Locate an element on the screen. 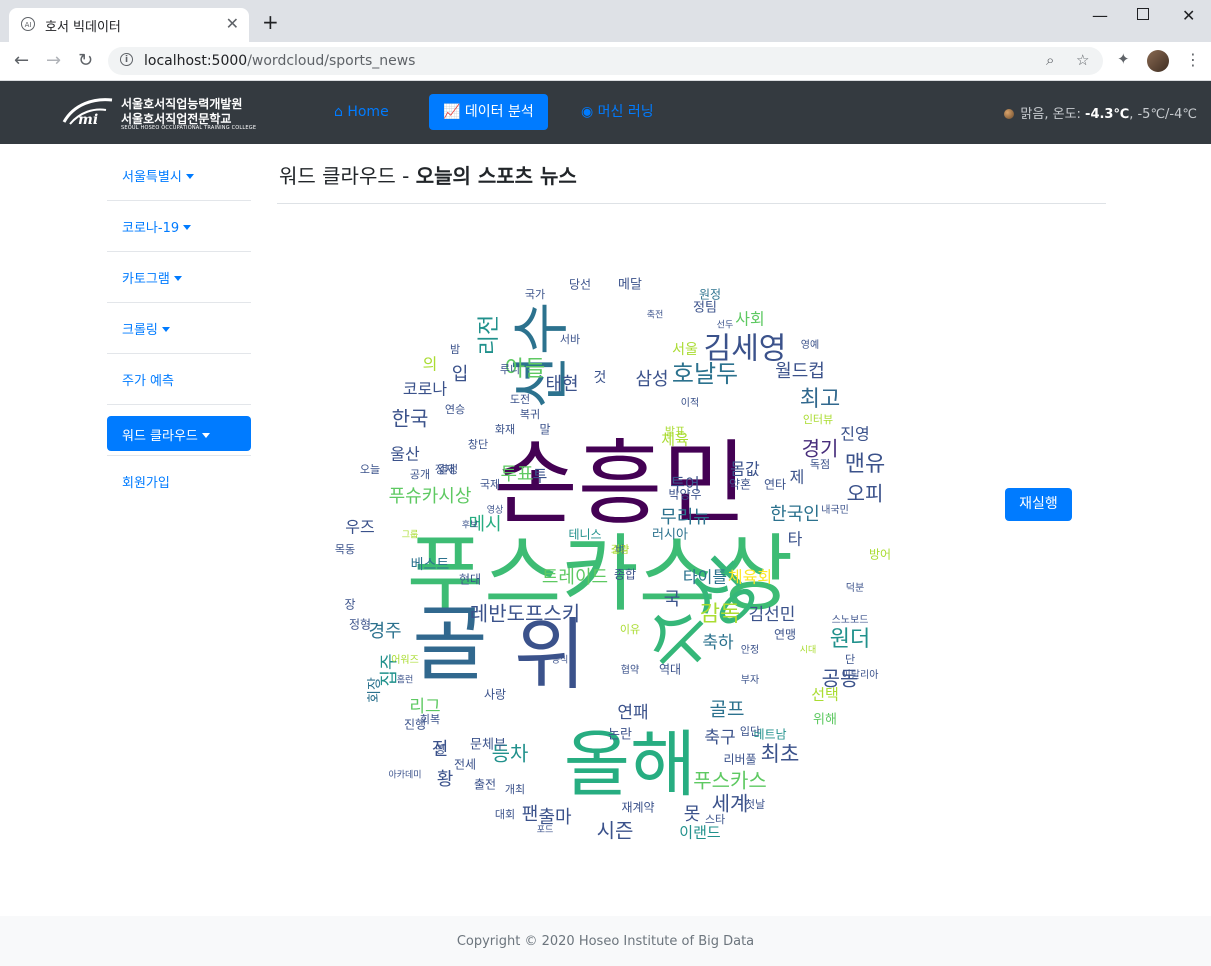 This screenshot has height=966, width=1211. word-cloud-word: 푸스카스 is located at coordinates (730, 781).